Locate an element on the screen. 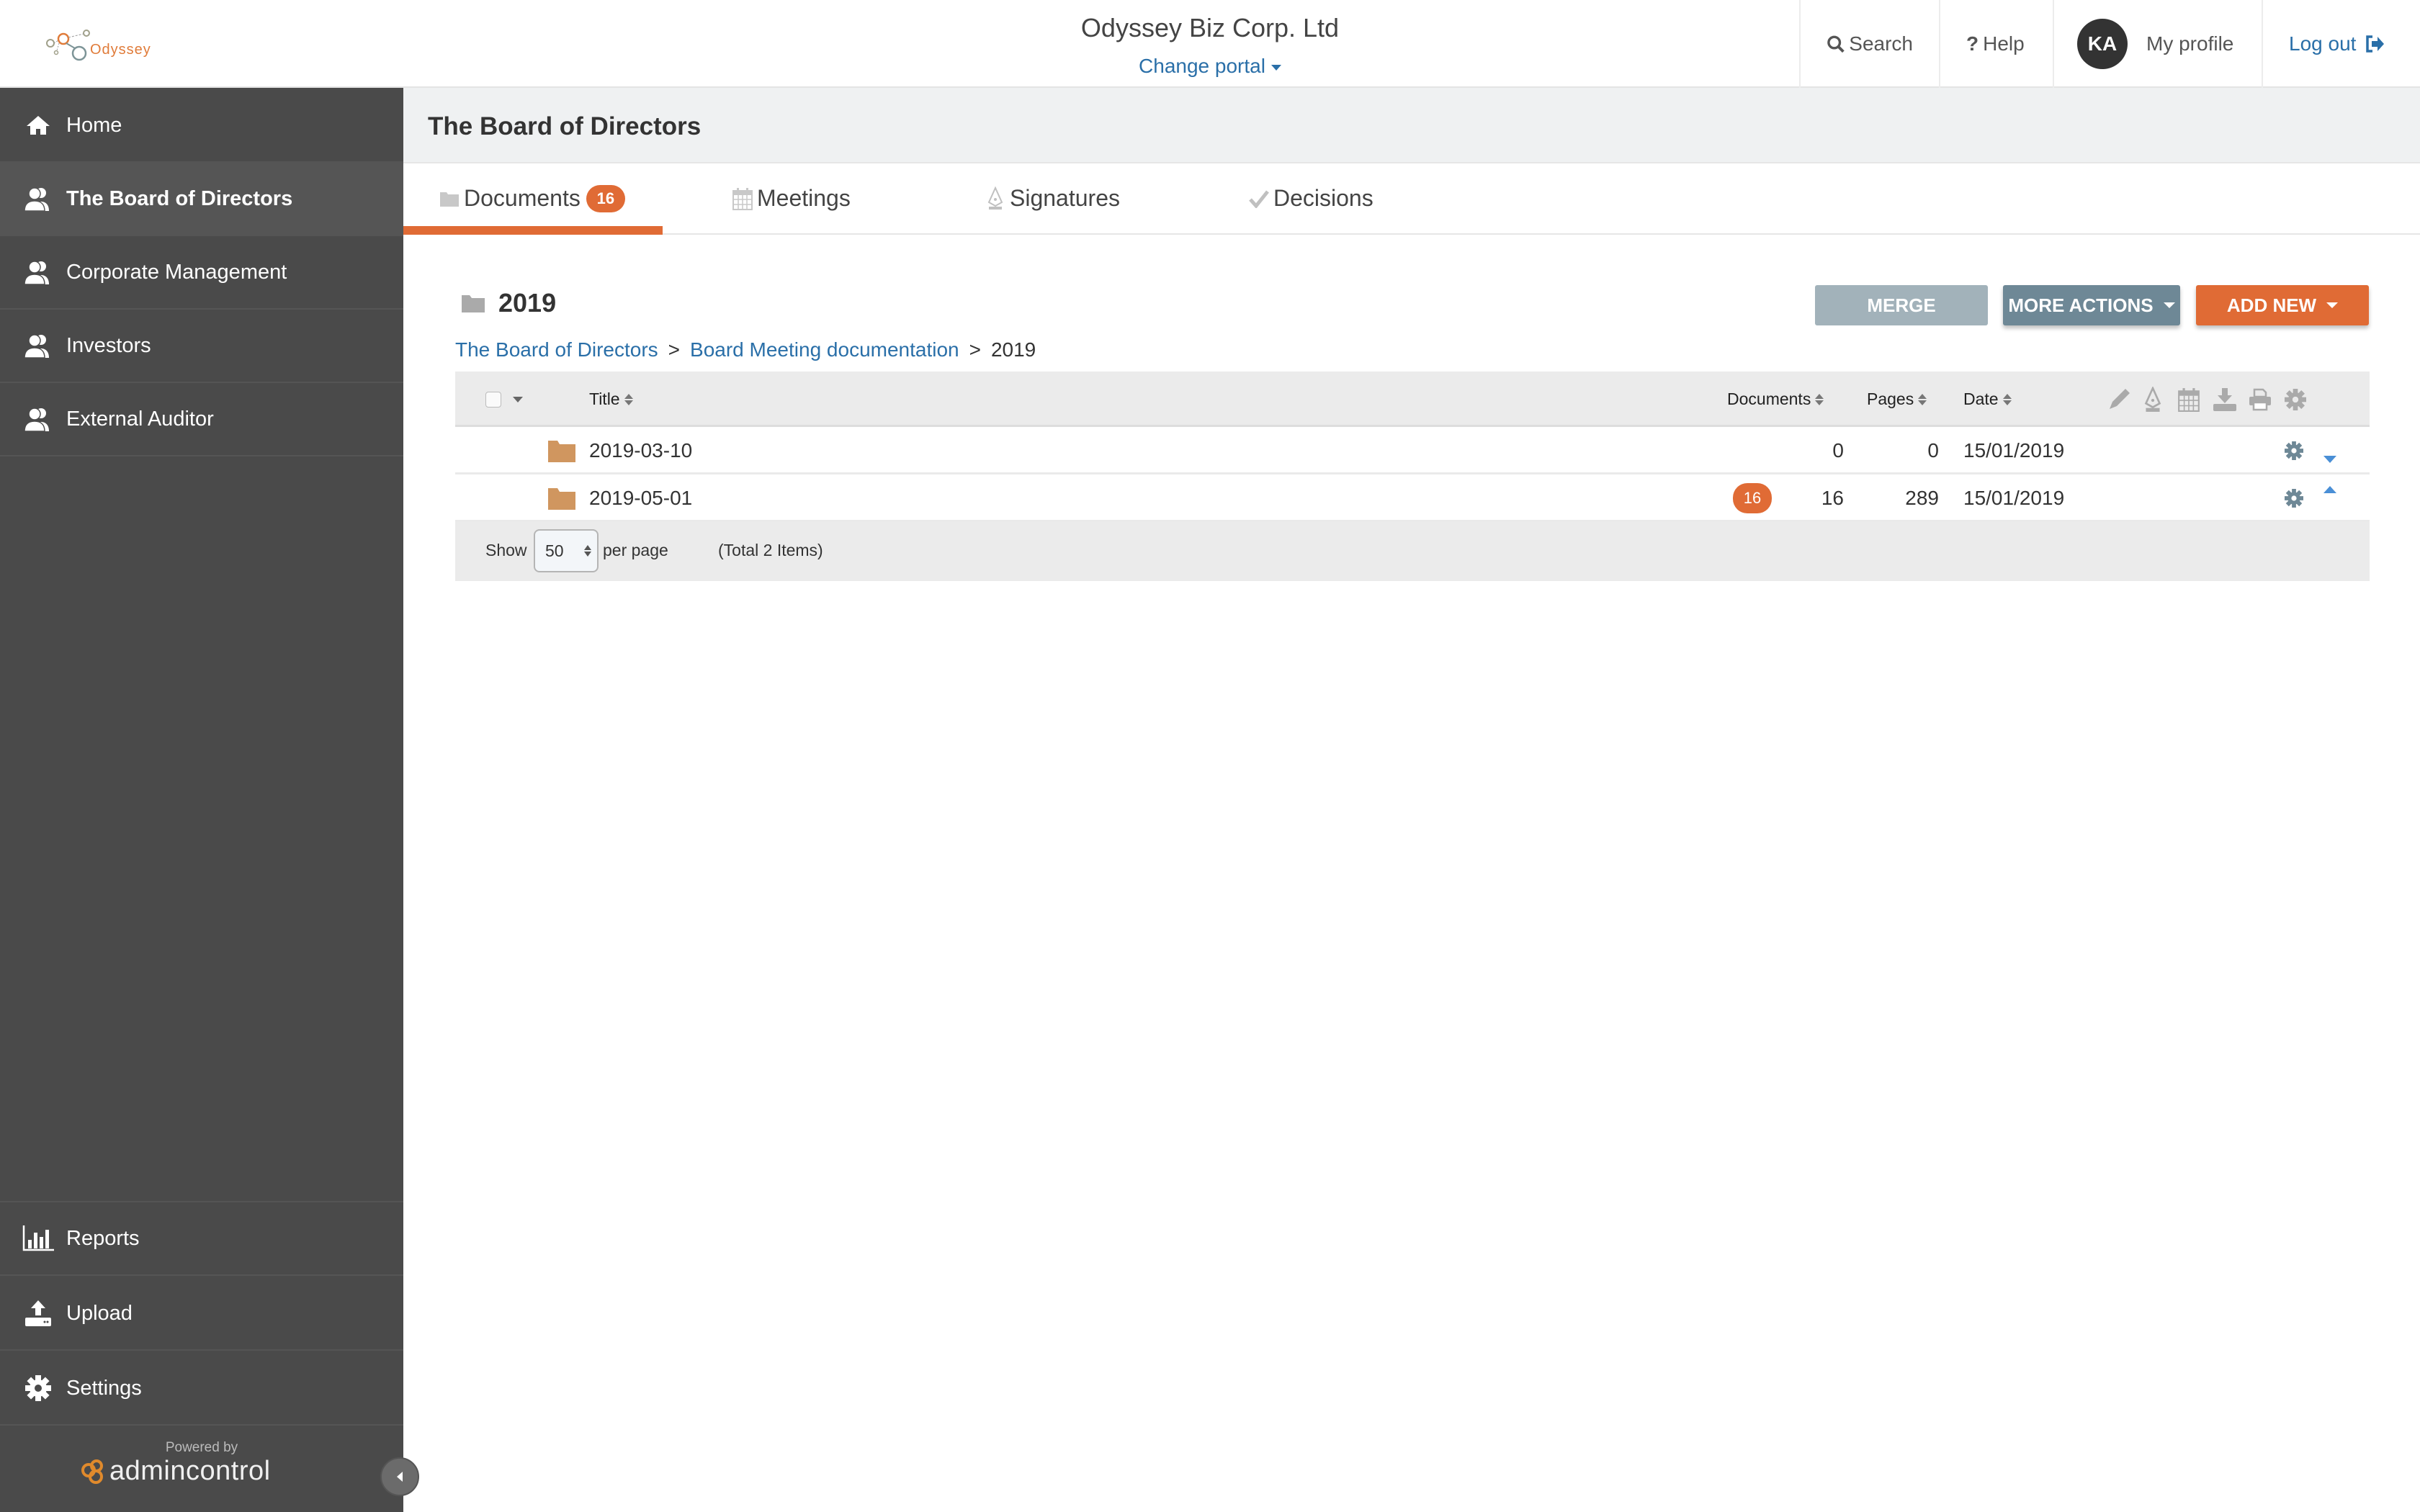 This screenshot has width=2420, height=1512. admincontrol-logo: admincontrol is located at coordinates (176, 1471).